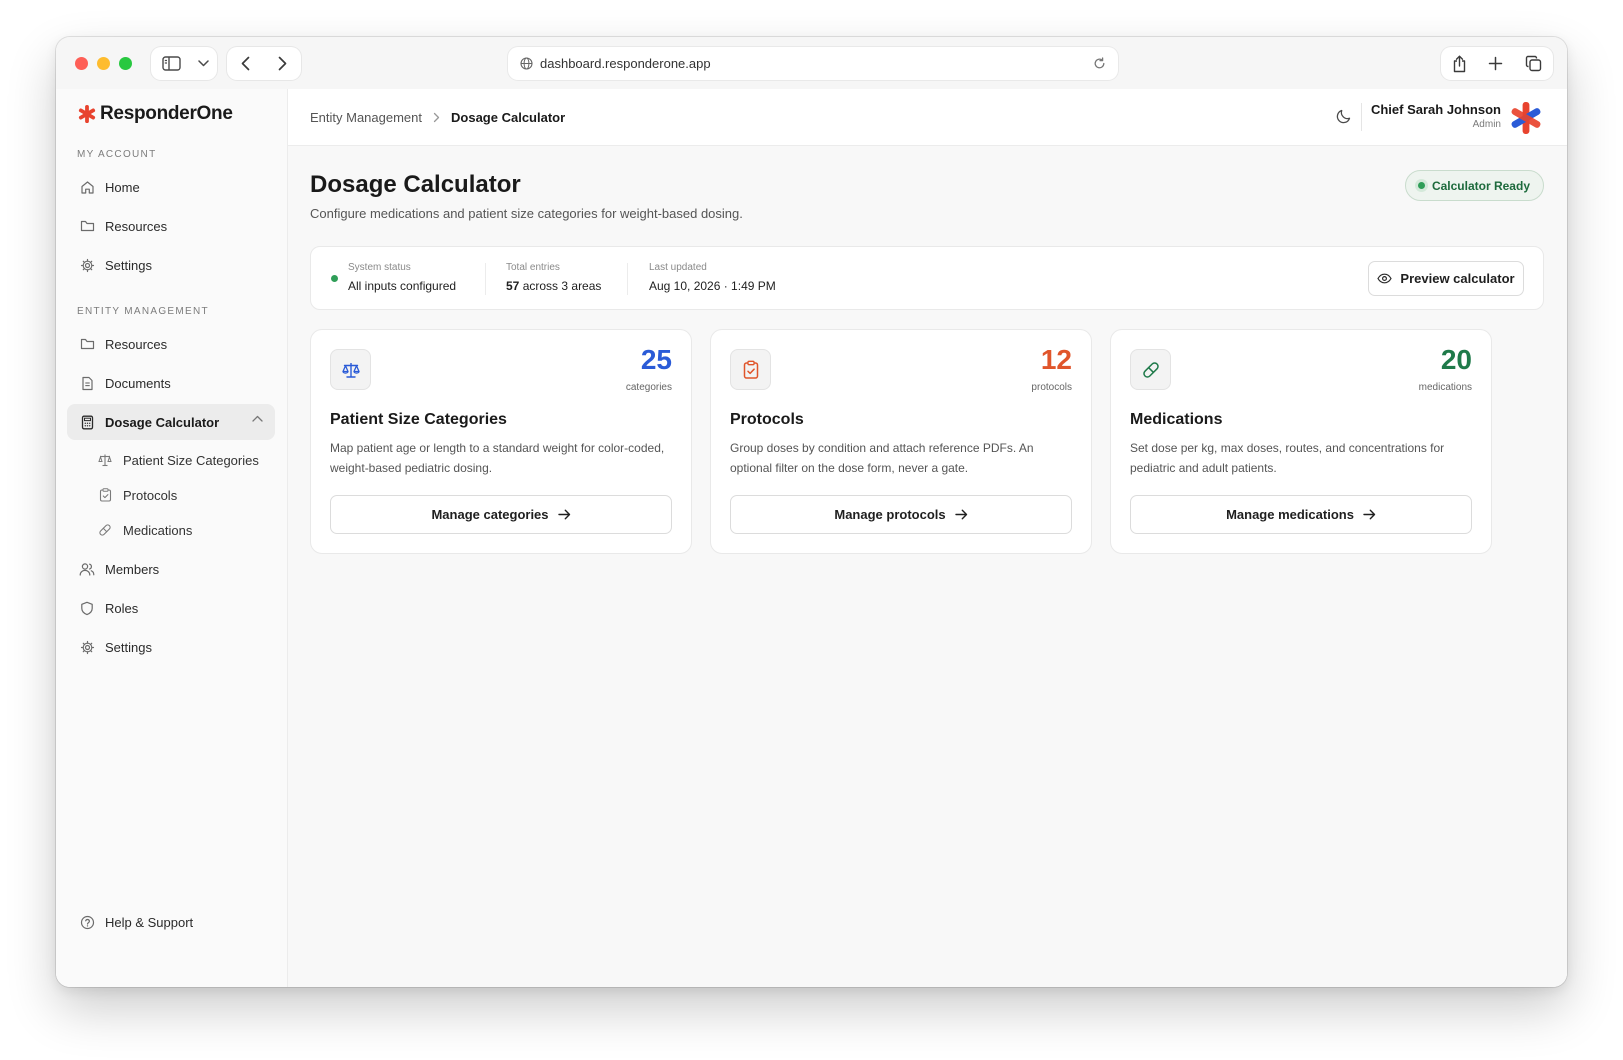  Describe the element at coordinates (402, 286) in the screenshot. I see `stat-value: All inputs configured` at that location.